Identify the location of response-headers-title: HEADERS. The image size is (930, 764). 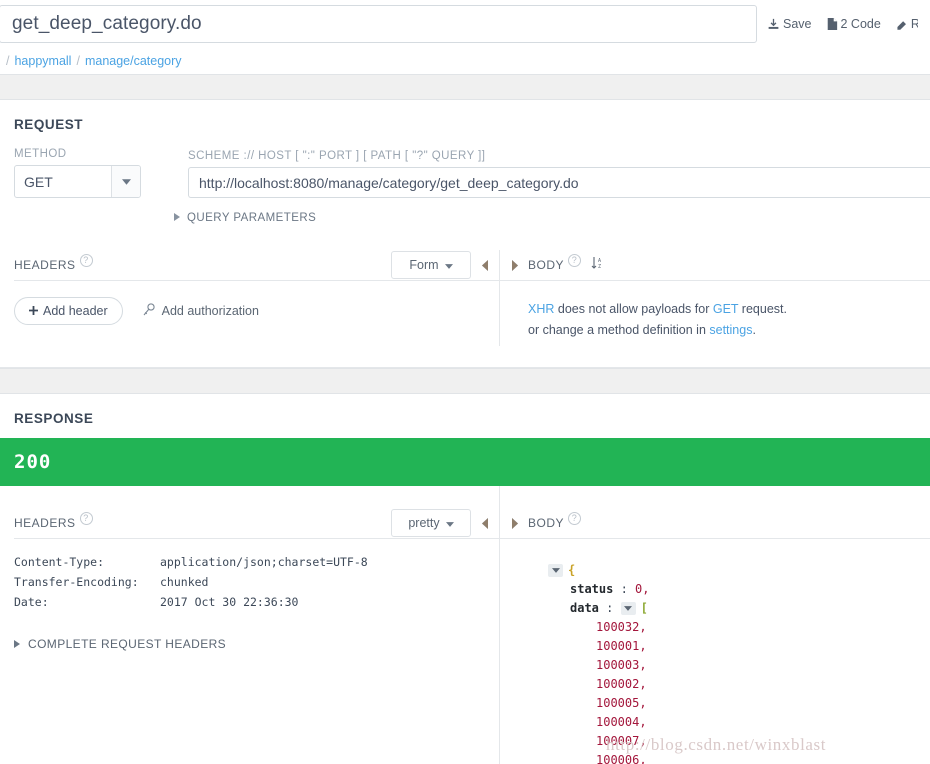
(45, 523).